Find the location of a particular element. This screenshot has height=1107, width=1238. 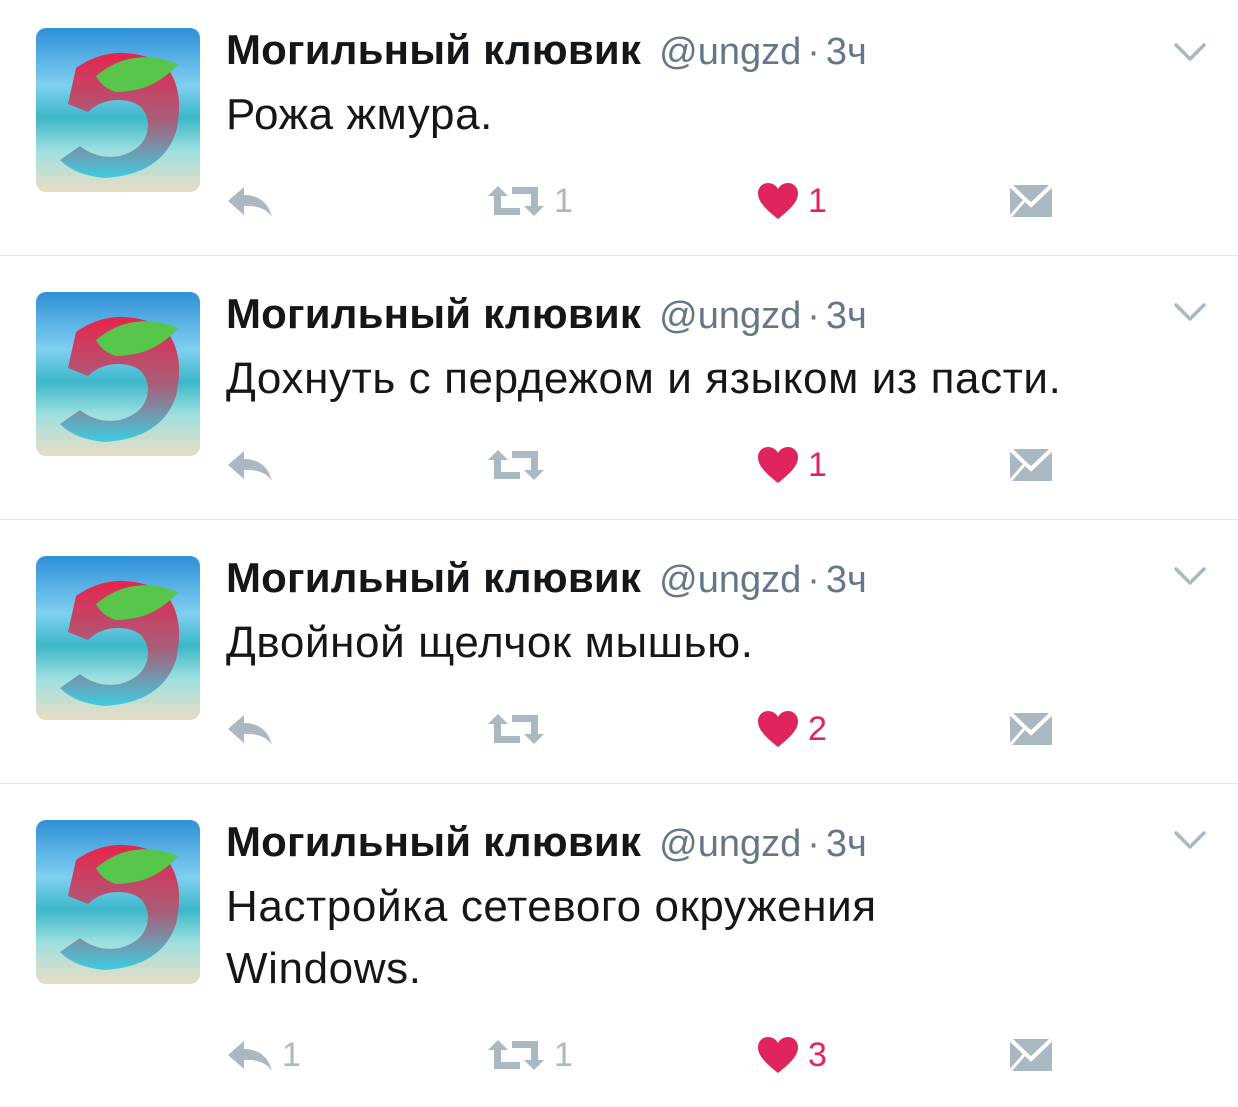

tweet-text: Дохнуть с пердежом и языком из пасти. is located at coordinates (644, 378).